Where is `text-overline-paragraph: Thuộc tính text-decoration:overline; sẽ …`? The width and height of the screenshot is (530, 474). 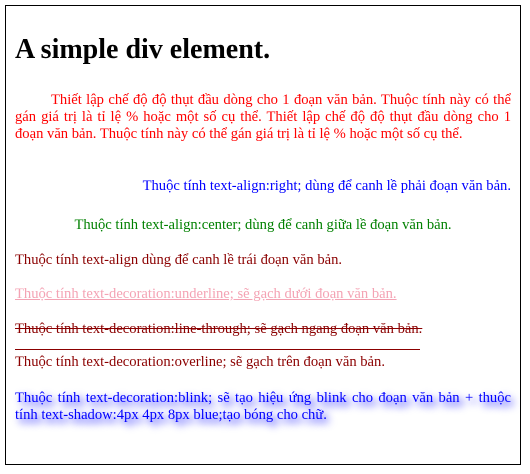 text-overline-paragraph: Thuộc tính text-decoration:overline; sẽ … is located at coordinates (200, 362).